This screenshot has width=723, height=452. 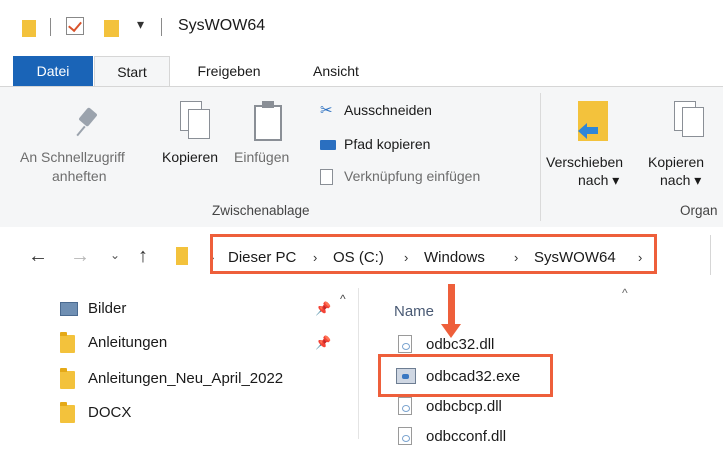 I want to click on pin-label-line2: anheften, so click(x=79, y=176).